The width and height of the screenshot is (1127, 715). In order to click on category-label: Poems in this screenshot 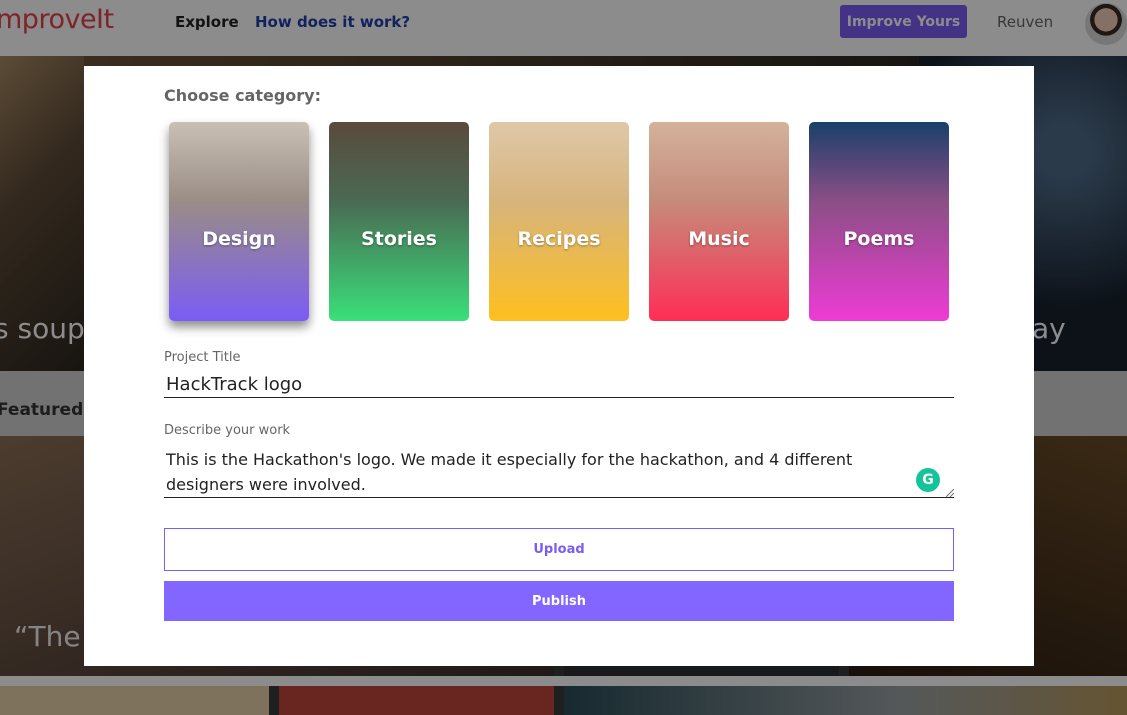, I will do `click(879, 239)`.